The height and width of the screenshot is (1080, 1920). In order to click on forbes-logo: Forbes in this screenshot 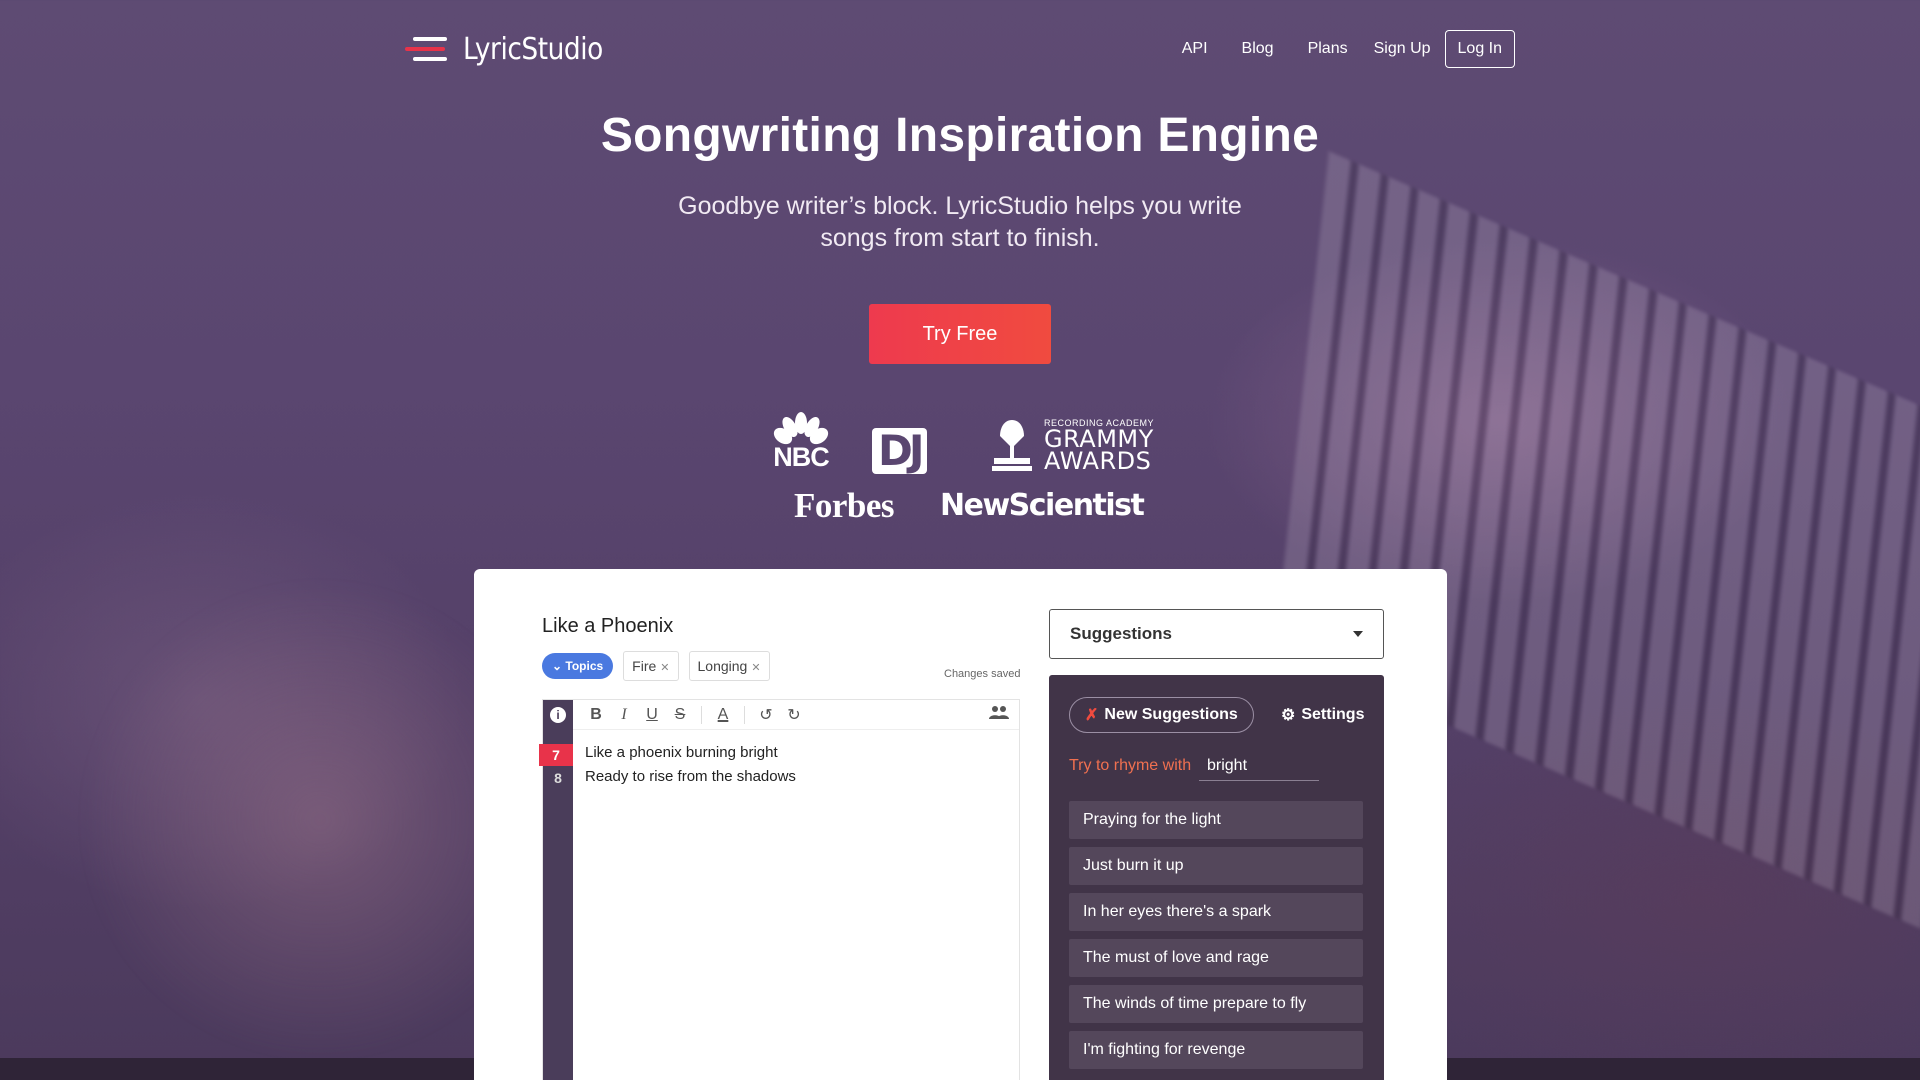, I will do `click(844, 505)`.